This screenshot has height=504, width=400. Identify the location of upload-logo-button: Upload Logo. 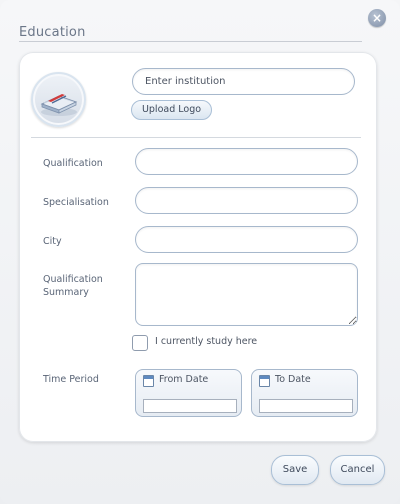
(171, 110).